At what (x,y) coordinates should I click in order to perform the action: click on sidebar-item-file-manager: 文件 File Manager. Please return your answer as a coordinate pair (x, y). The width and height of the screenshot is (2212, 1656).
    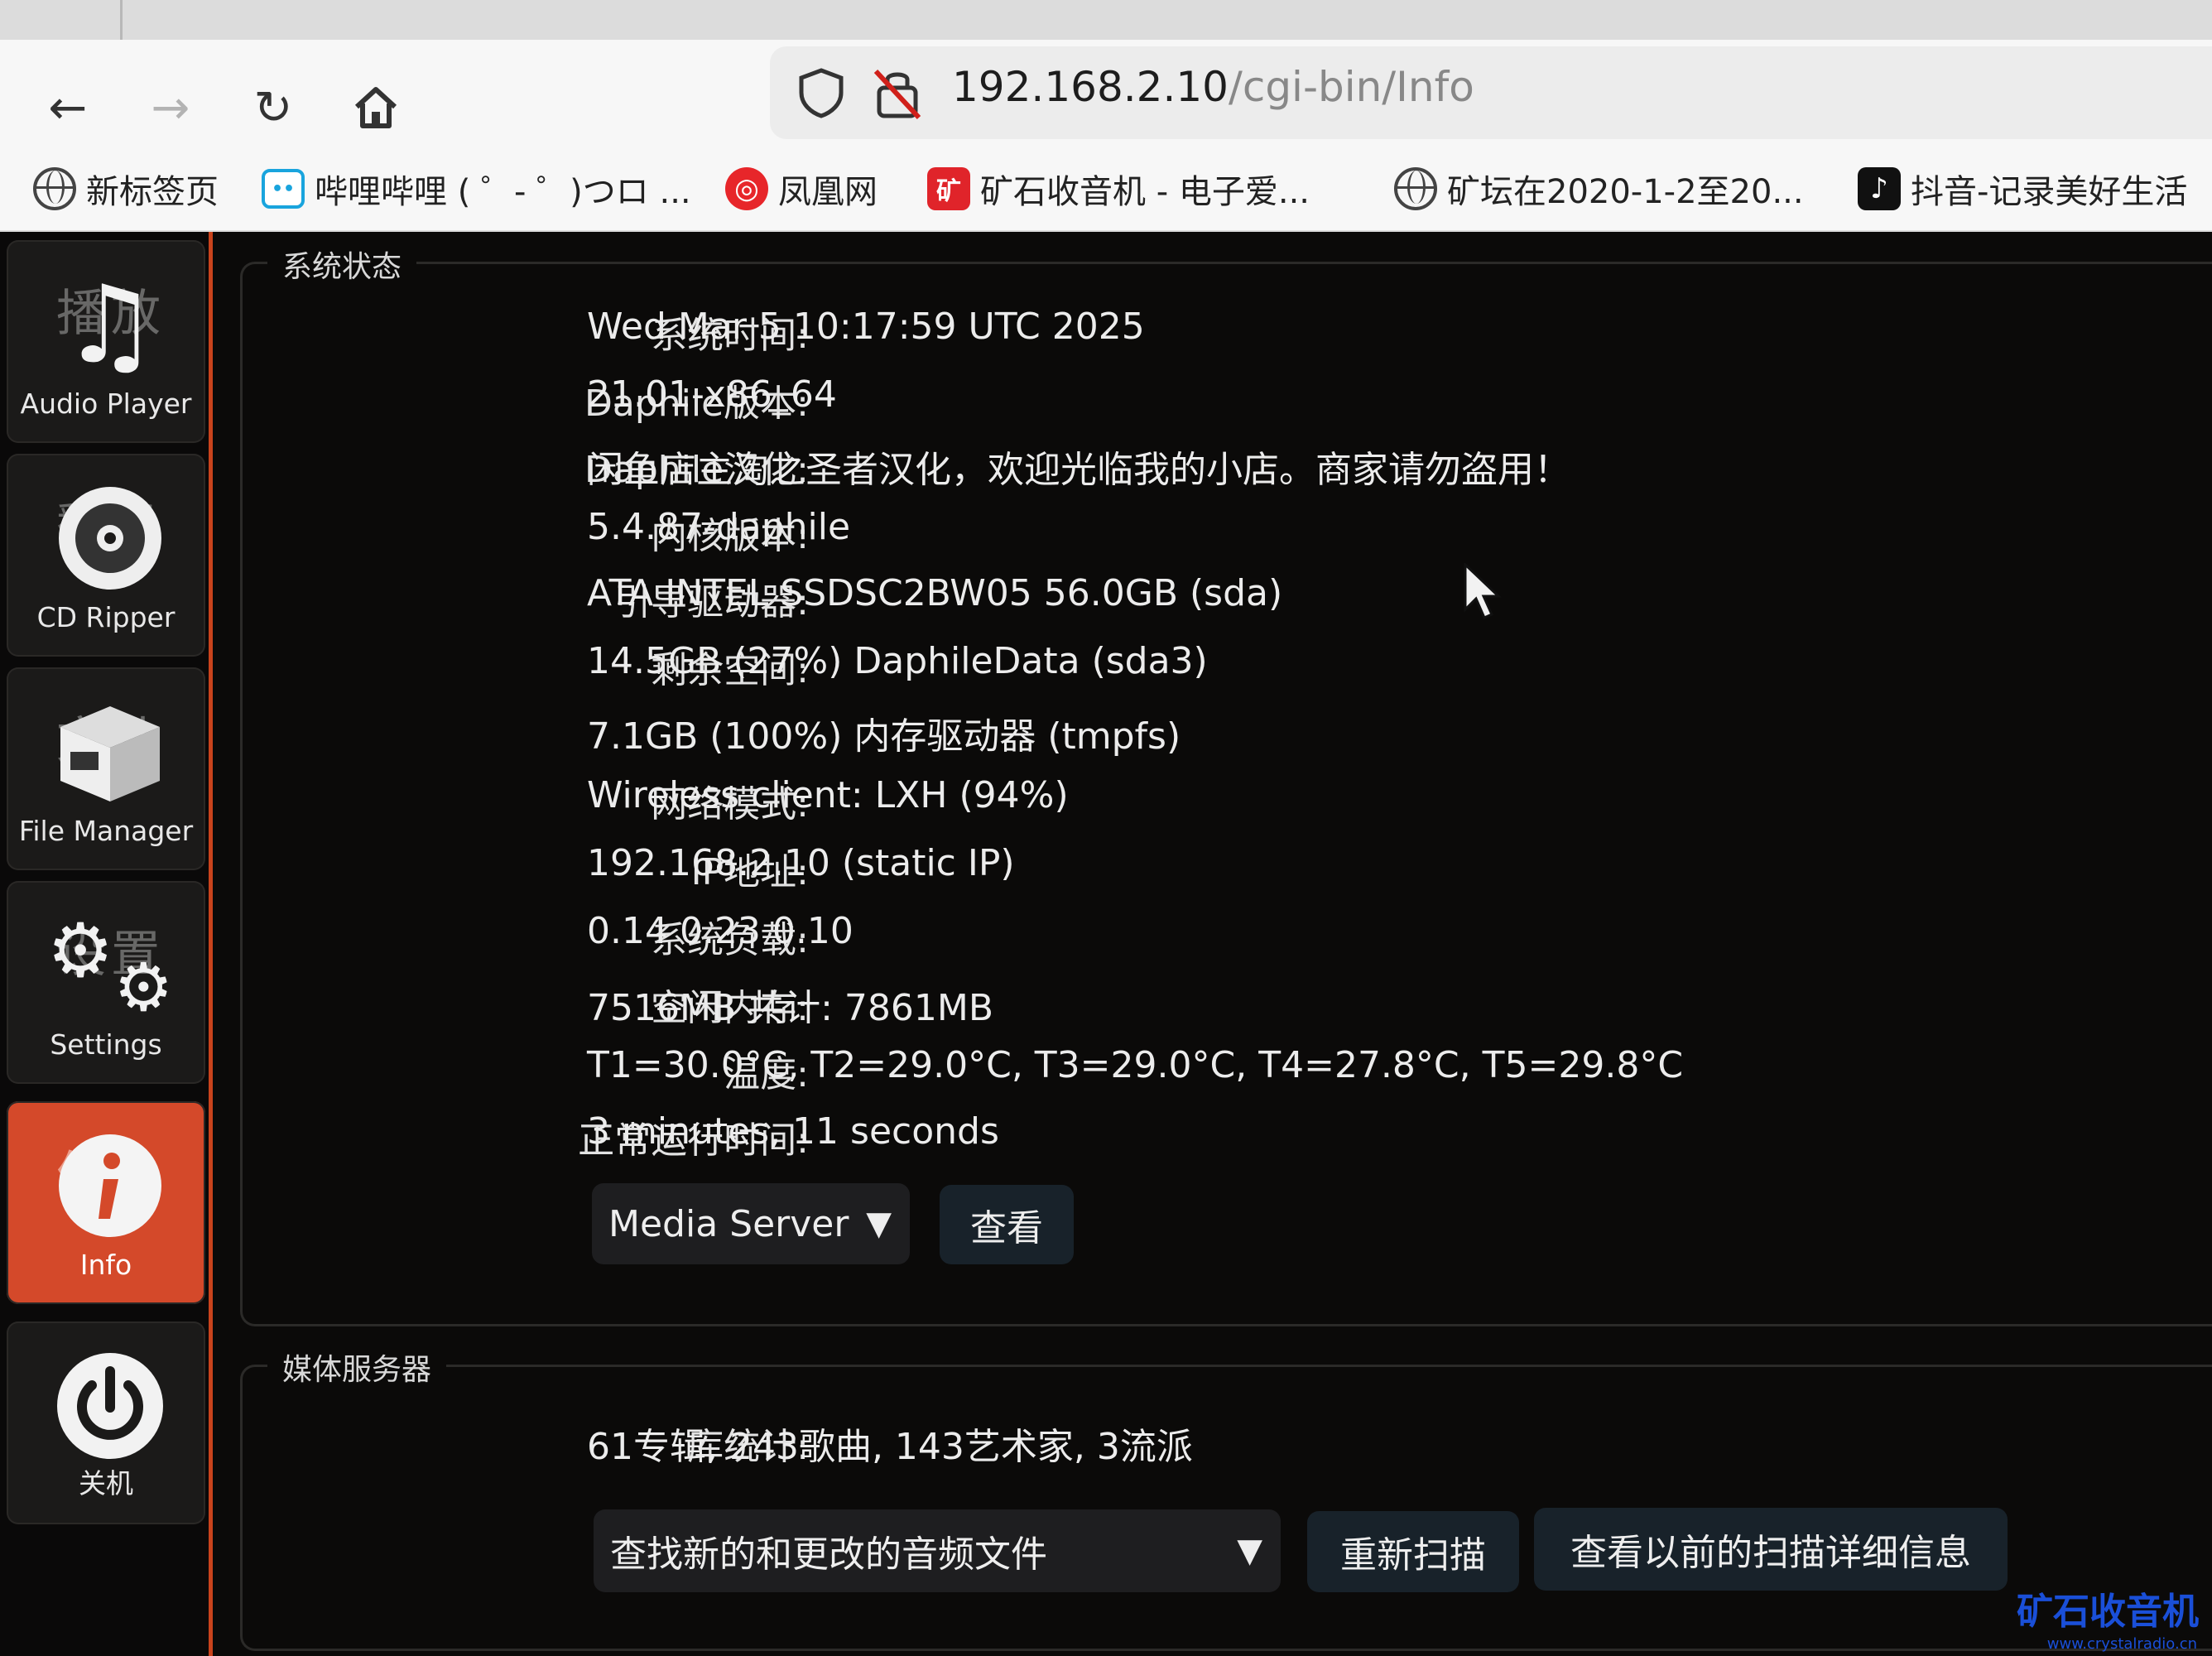
    Looking at the image, I should click on (106, 768).